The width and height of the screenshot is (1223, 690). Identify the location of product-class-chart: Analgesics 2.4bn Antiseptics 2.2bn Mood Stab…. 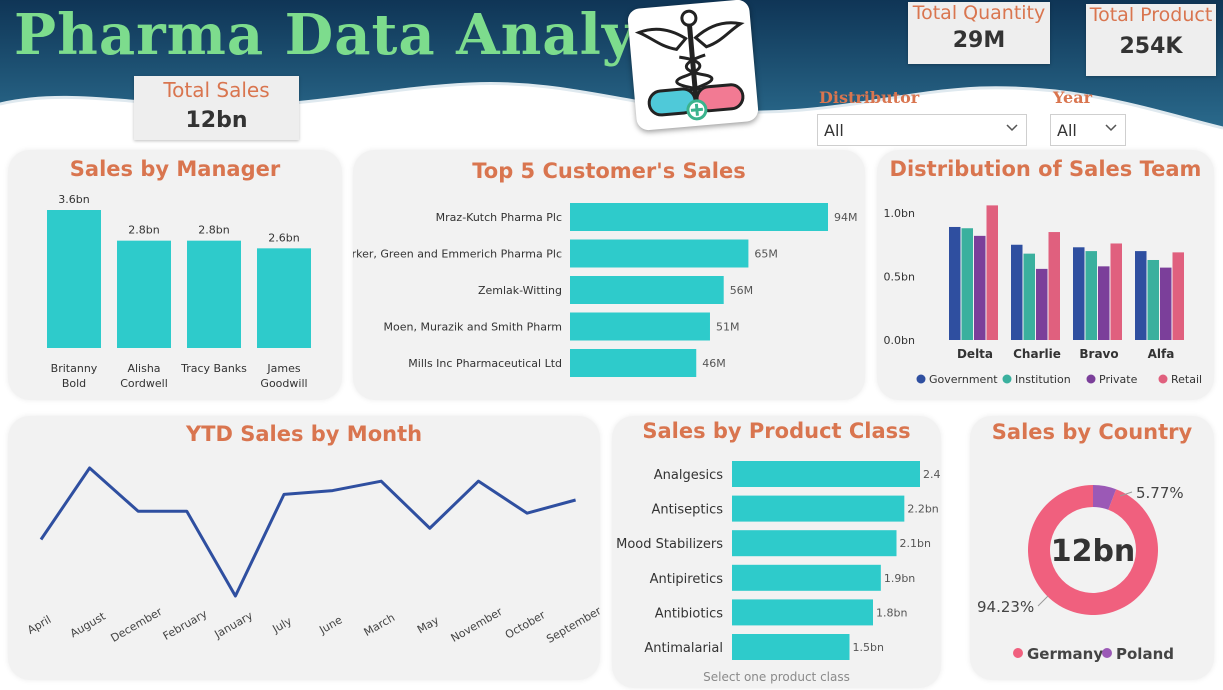
(776, 552).